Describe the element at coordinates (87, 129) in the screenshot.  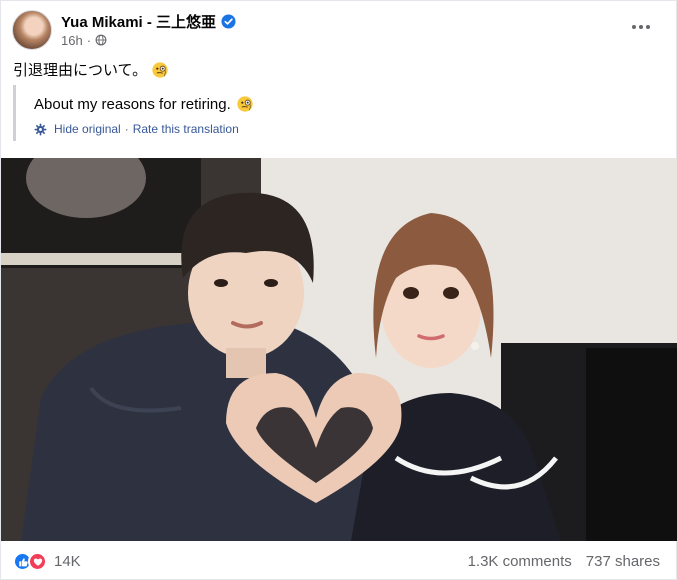
I see `hide-original-link: Hide original` at that location.